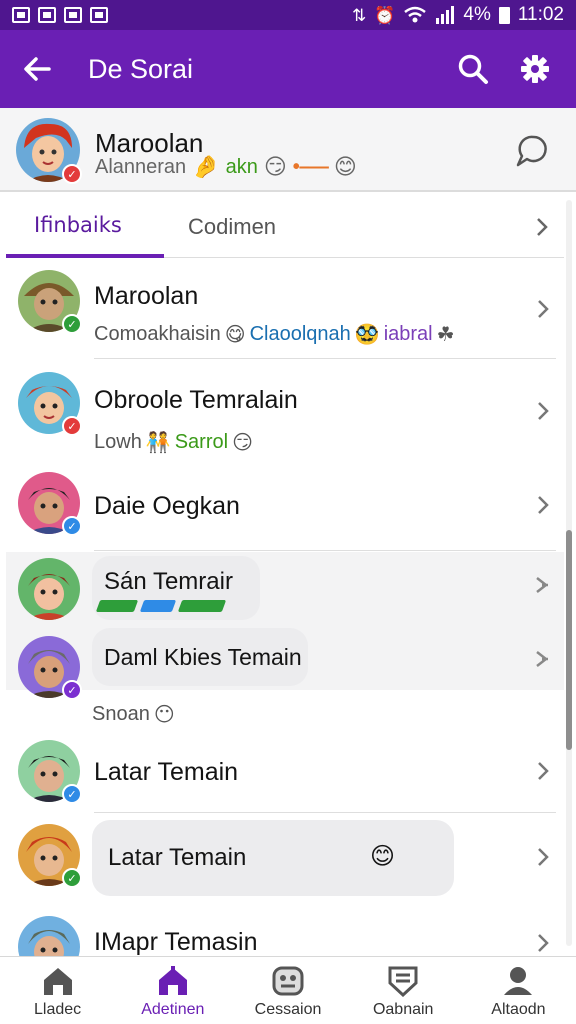 The image size is (576, 1024). Describe the element at coordinates (285, 775) in the screenshot. I see `list-item: ✓ Latar Temain` at that location.